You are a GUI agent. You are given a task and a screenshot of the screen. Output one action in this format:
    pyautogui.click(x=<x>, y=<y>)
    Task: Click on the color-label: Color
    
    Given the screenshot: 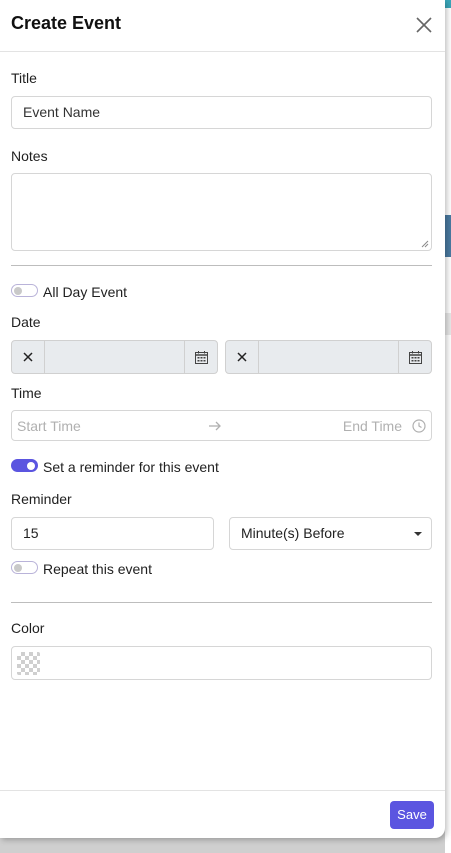 What is the action you would take?
    pyautogui.click(x=28, y=628)
    